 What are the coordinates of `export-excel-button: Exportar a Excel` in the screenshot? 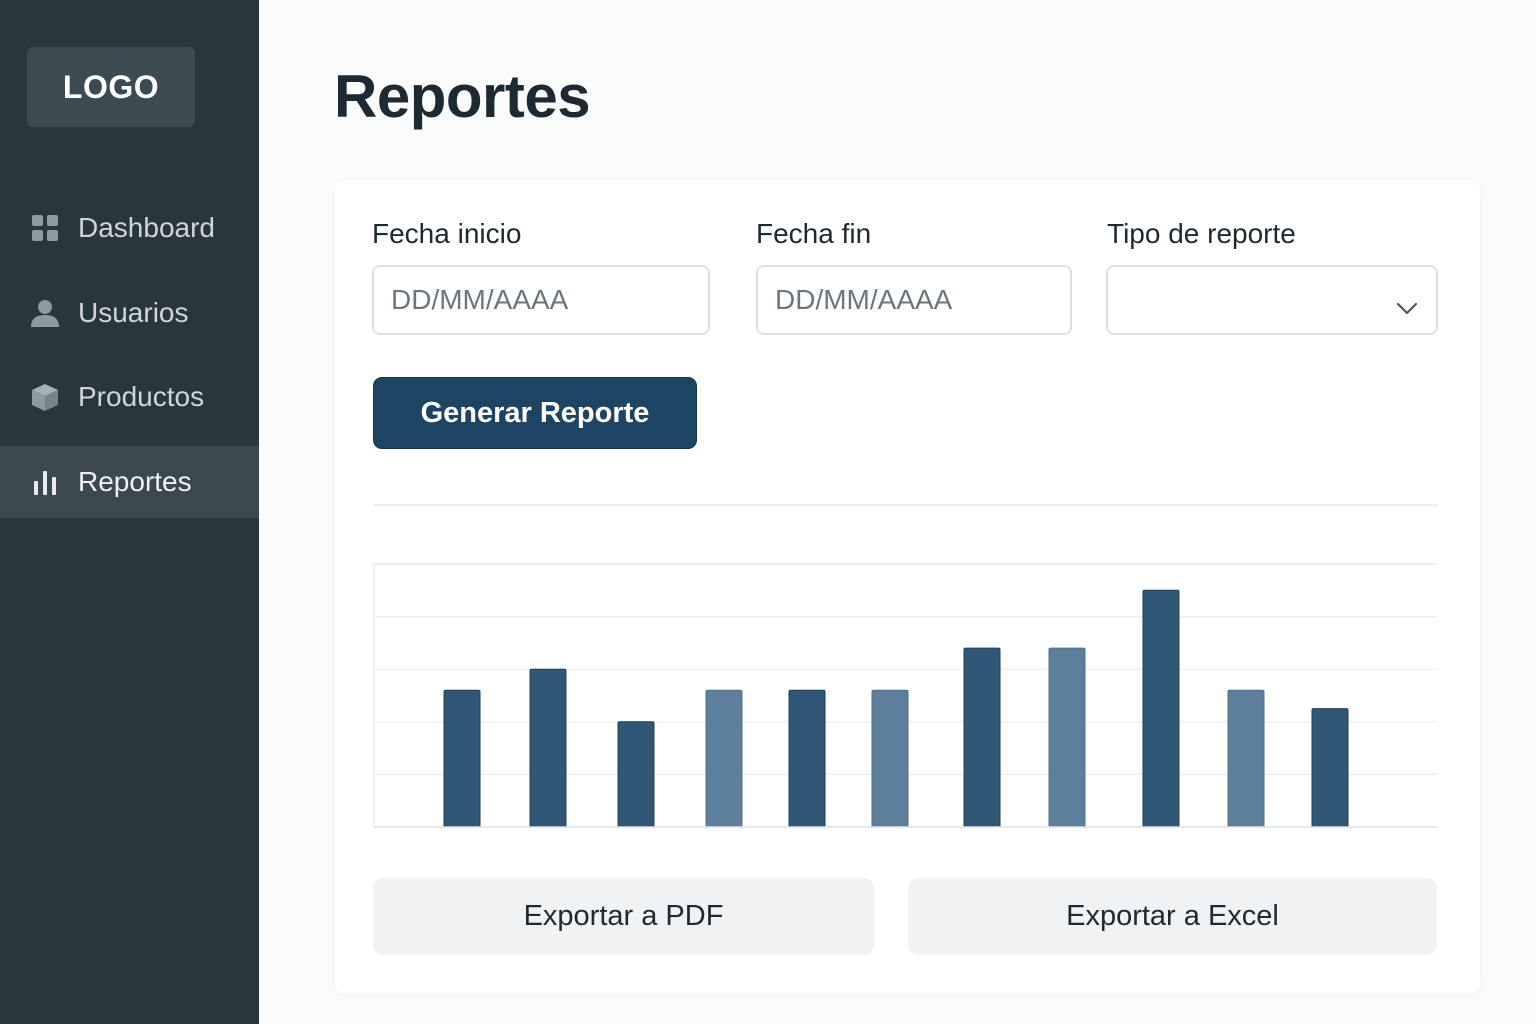 It's located at (1172, 916).